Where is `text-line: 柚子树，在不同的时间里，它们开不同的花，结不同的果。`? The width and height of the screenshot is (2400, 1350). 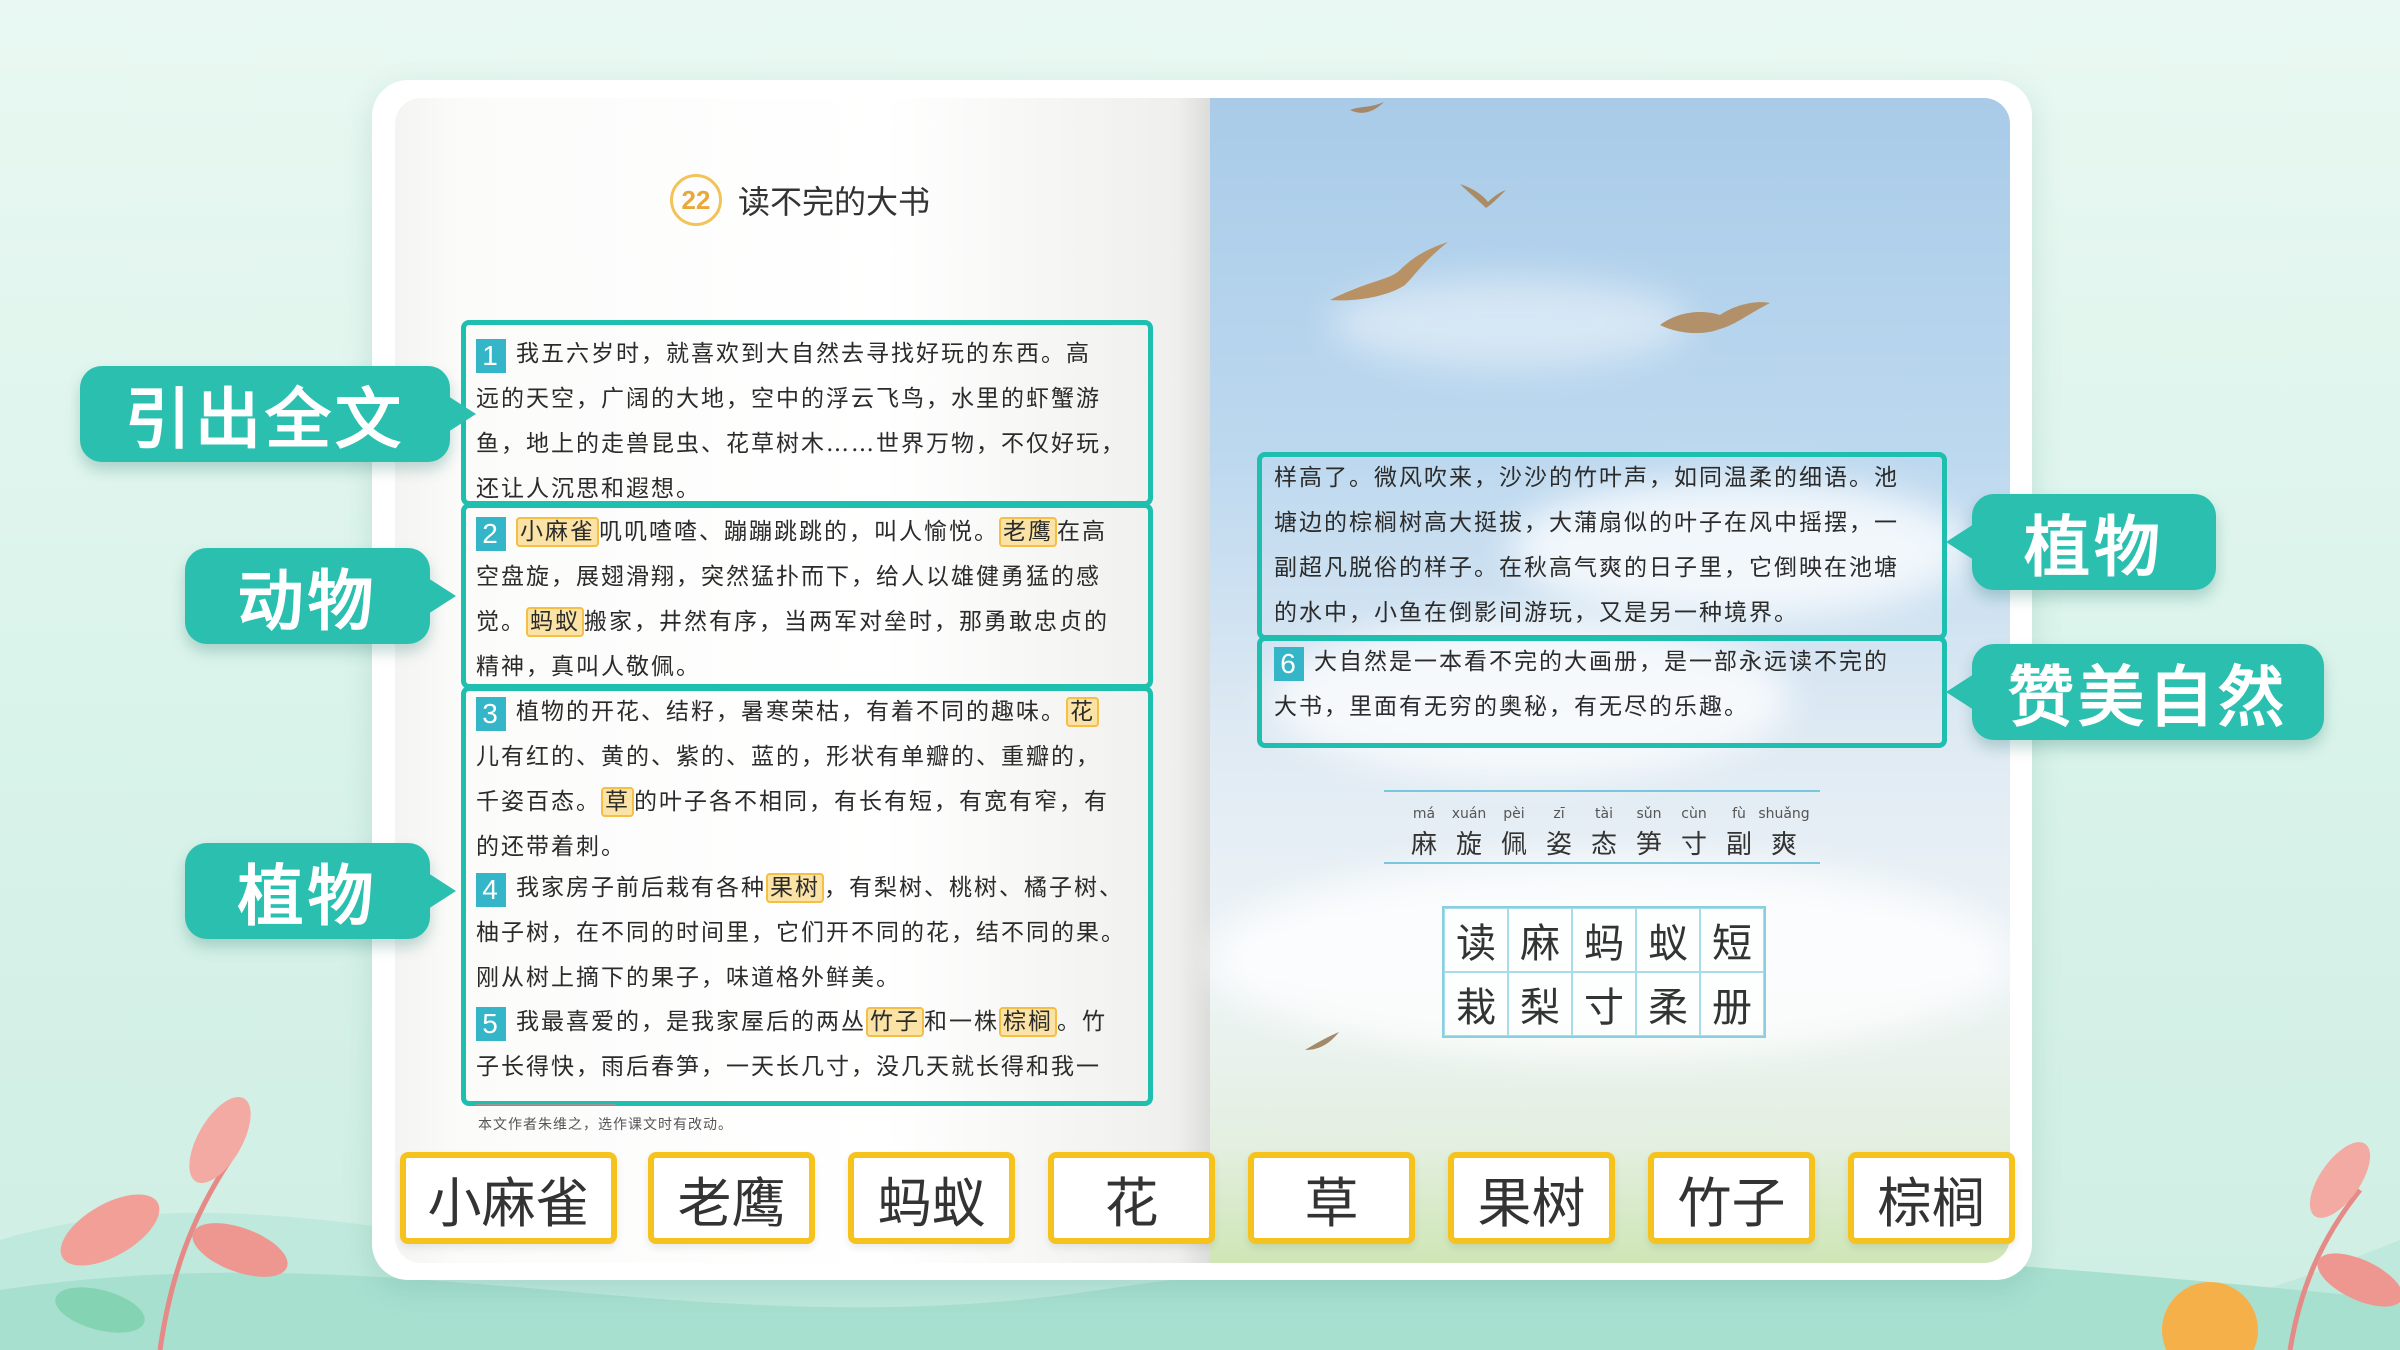
text-line: 柚子树，在不同的时间里，它们开不同的花，结不同的果。 is located at coordinates (806, 933).